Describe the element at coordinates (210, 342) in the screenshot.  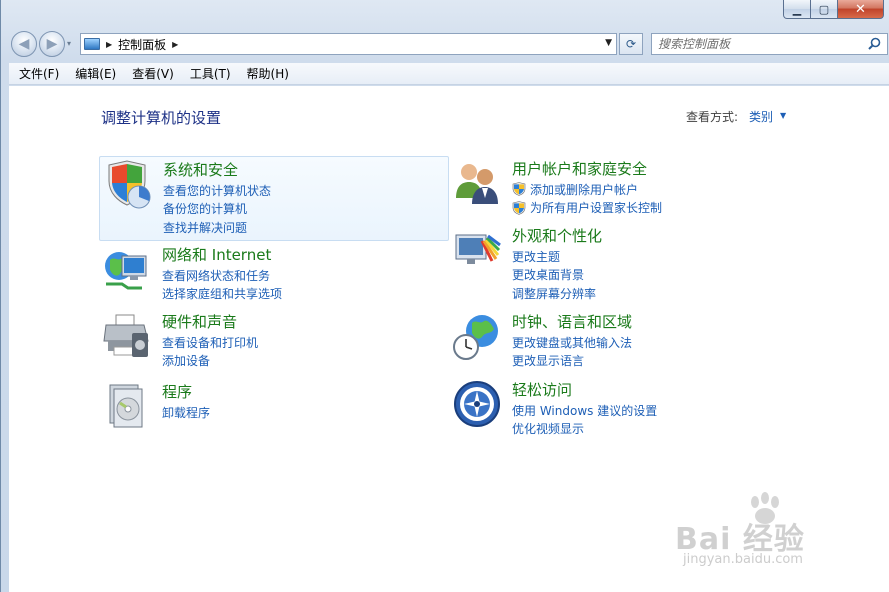
I see `link-devices-printers: 查看设备和打印机` at that location.